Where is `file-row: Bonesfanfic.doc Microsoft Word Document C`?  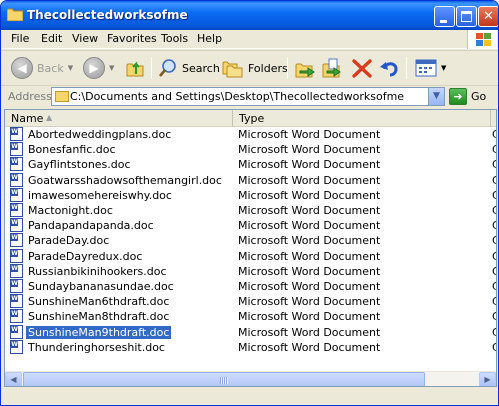 file-row: Bonesfanfic.doc Microsoft Word Document C is located at coordinates (250, 149).